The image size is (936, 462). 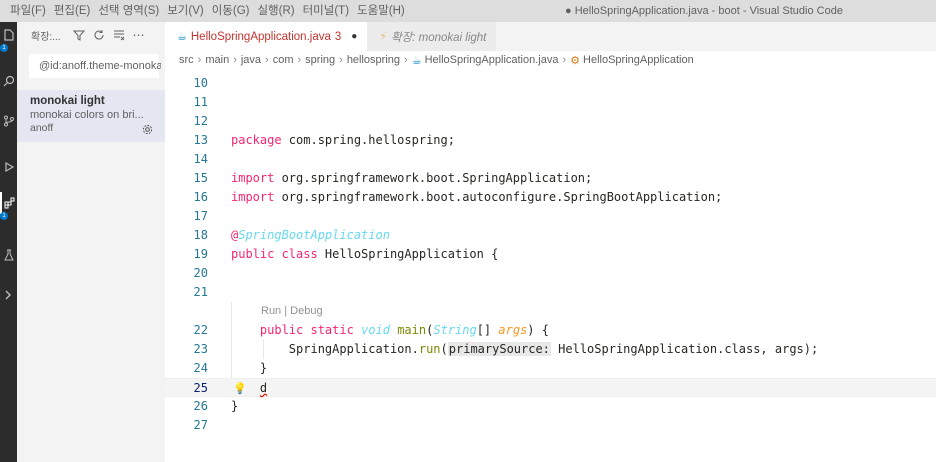 I want to click on error-token: d, so click(x=263, y=388).